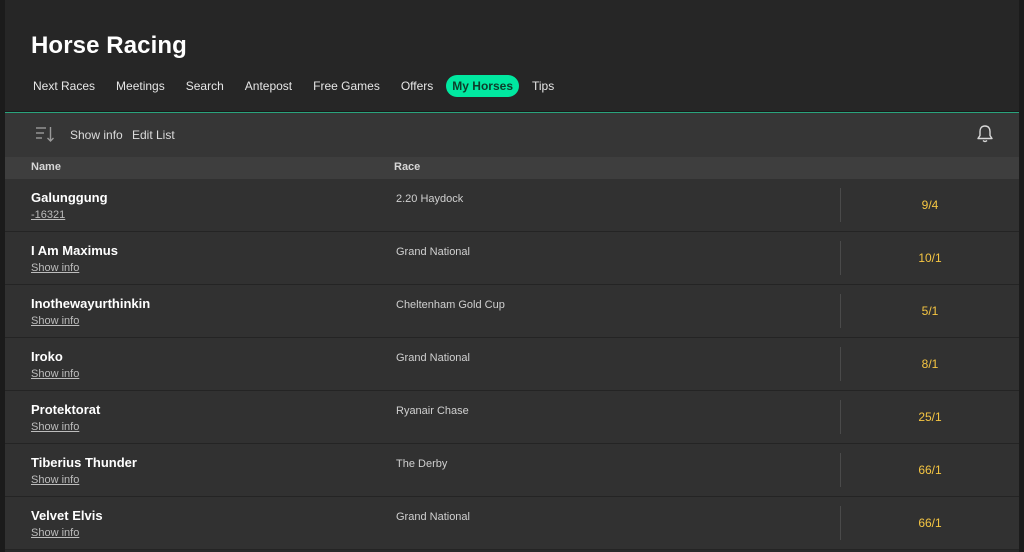 The height and width of the screenshot is (552, 1024). I want to click on table-row: Protektorat Show info Ryanair Chase 25/1, so click(512, 417).